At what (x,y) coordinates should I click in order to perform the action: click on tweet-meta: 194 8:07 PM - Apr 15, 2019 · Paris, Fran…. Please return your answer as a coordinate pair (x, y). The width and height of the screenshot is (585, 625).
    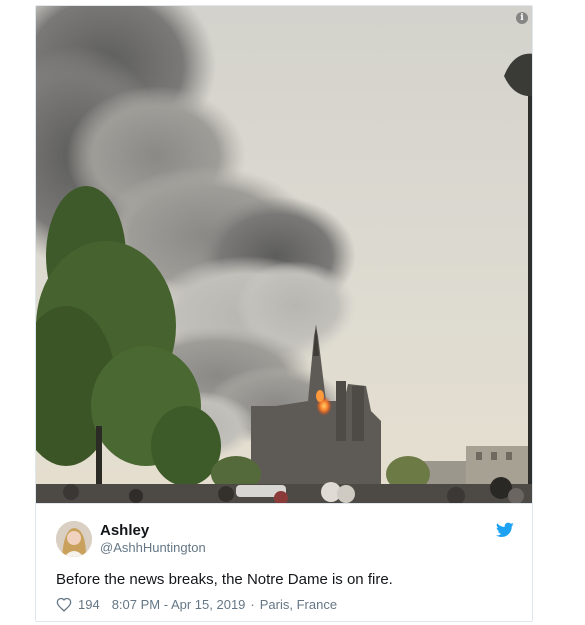
    Looking at the image, I should click on (196, 604).